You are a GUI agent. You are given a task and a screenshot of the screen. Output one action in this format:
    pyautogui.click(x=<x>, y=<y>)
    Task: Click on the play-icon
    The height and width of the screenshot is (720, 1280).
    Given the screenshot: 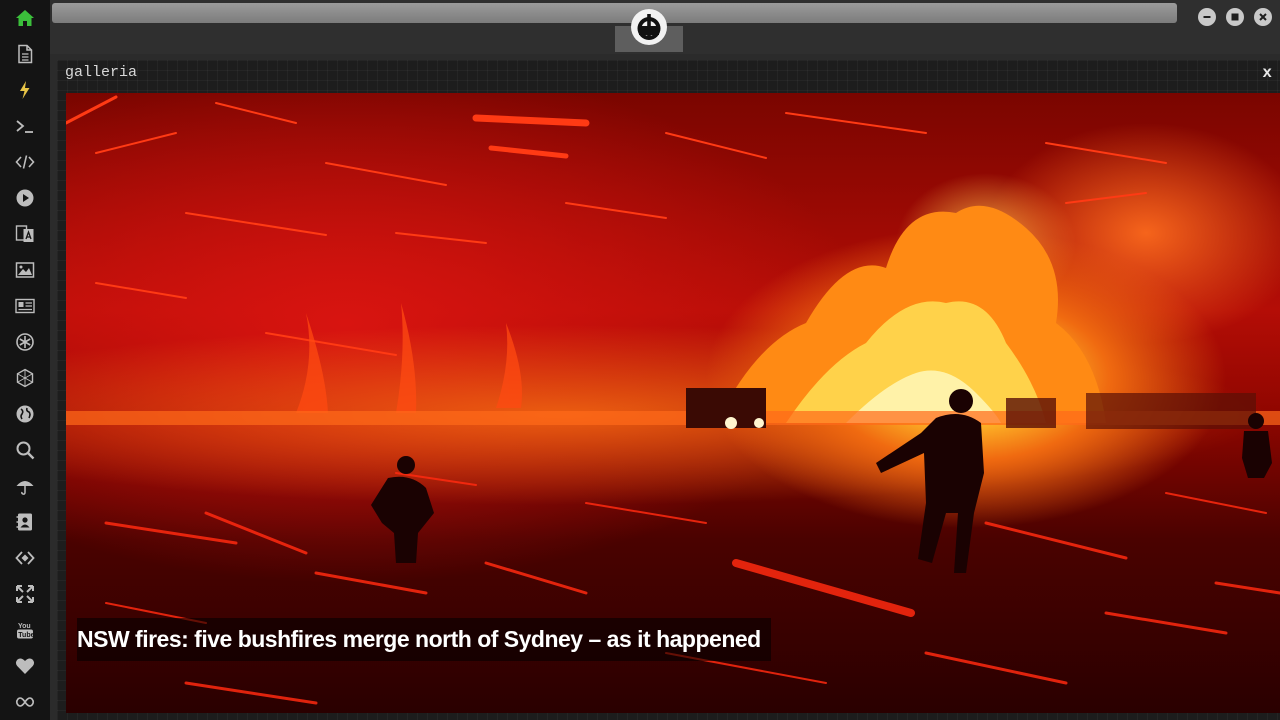 What is the action you would take?
    pyautogui.click(x=25, y=198)
    